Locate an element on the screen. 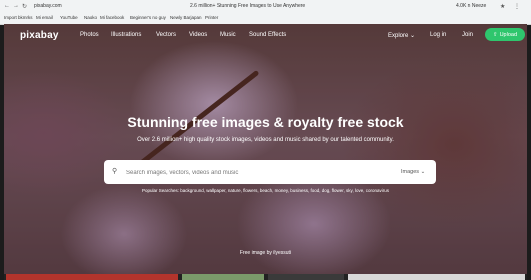 The image size is (531, 280). upload-button: ⇧ Upload is located at coordinates (505, 34).